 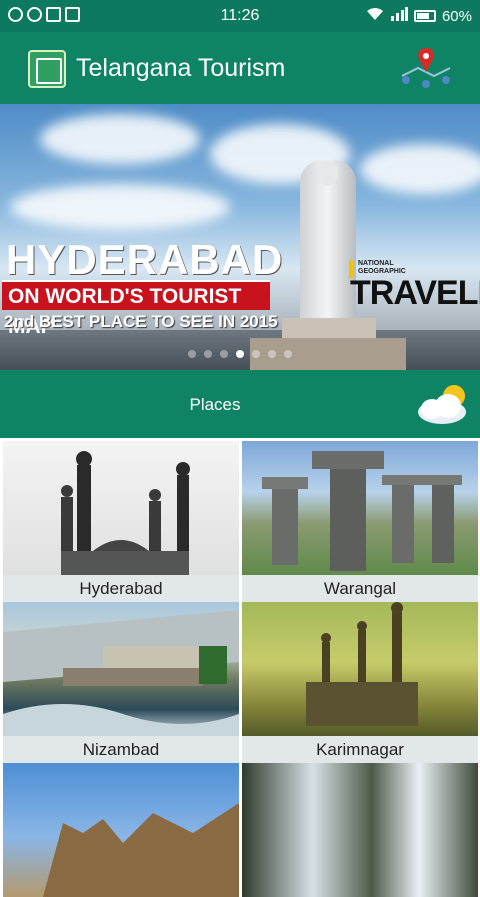 I want to click on place-name: Nizambad, so click(x=121, y=750).